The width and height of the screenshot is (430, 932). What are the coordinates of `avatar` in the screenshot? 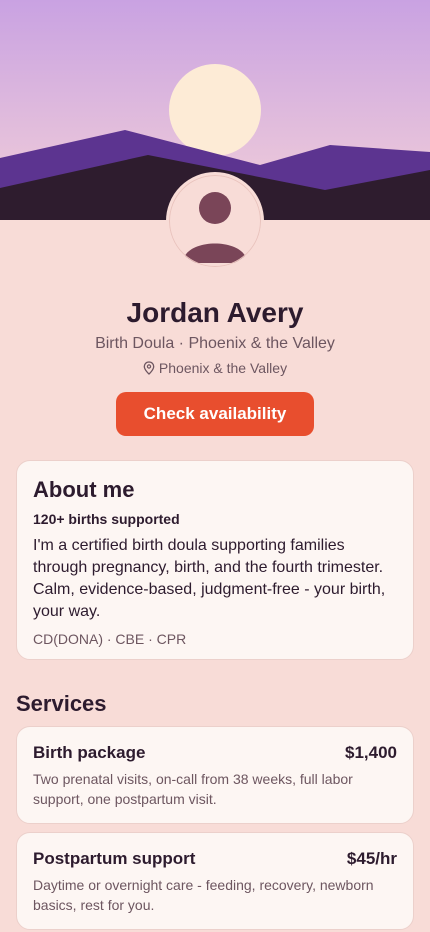 It's located at (215, 221).